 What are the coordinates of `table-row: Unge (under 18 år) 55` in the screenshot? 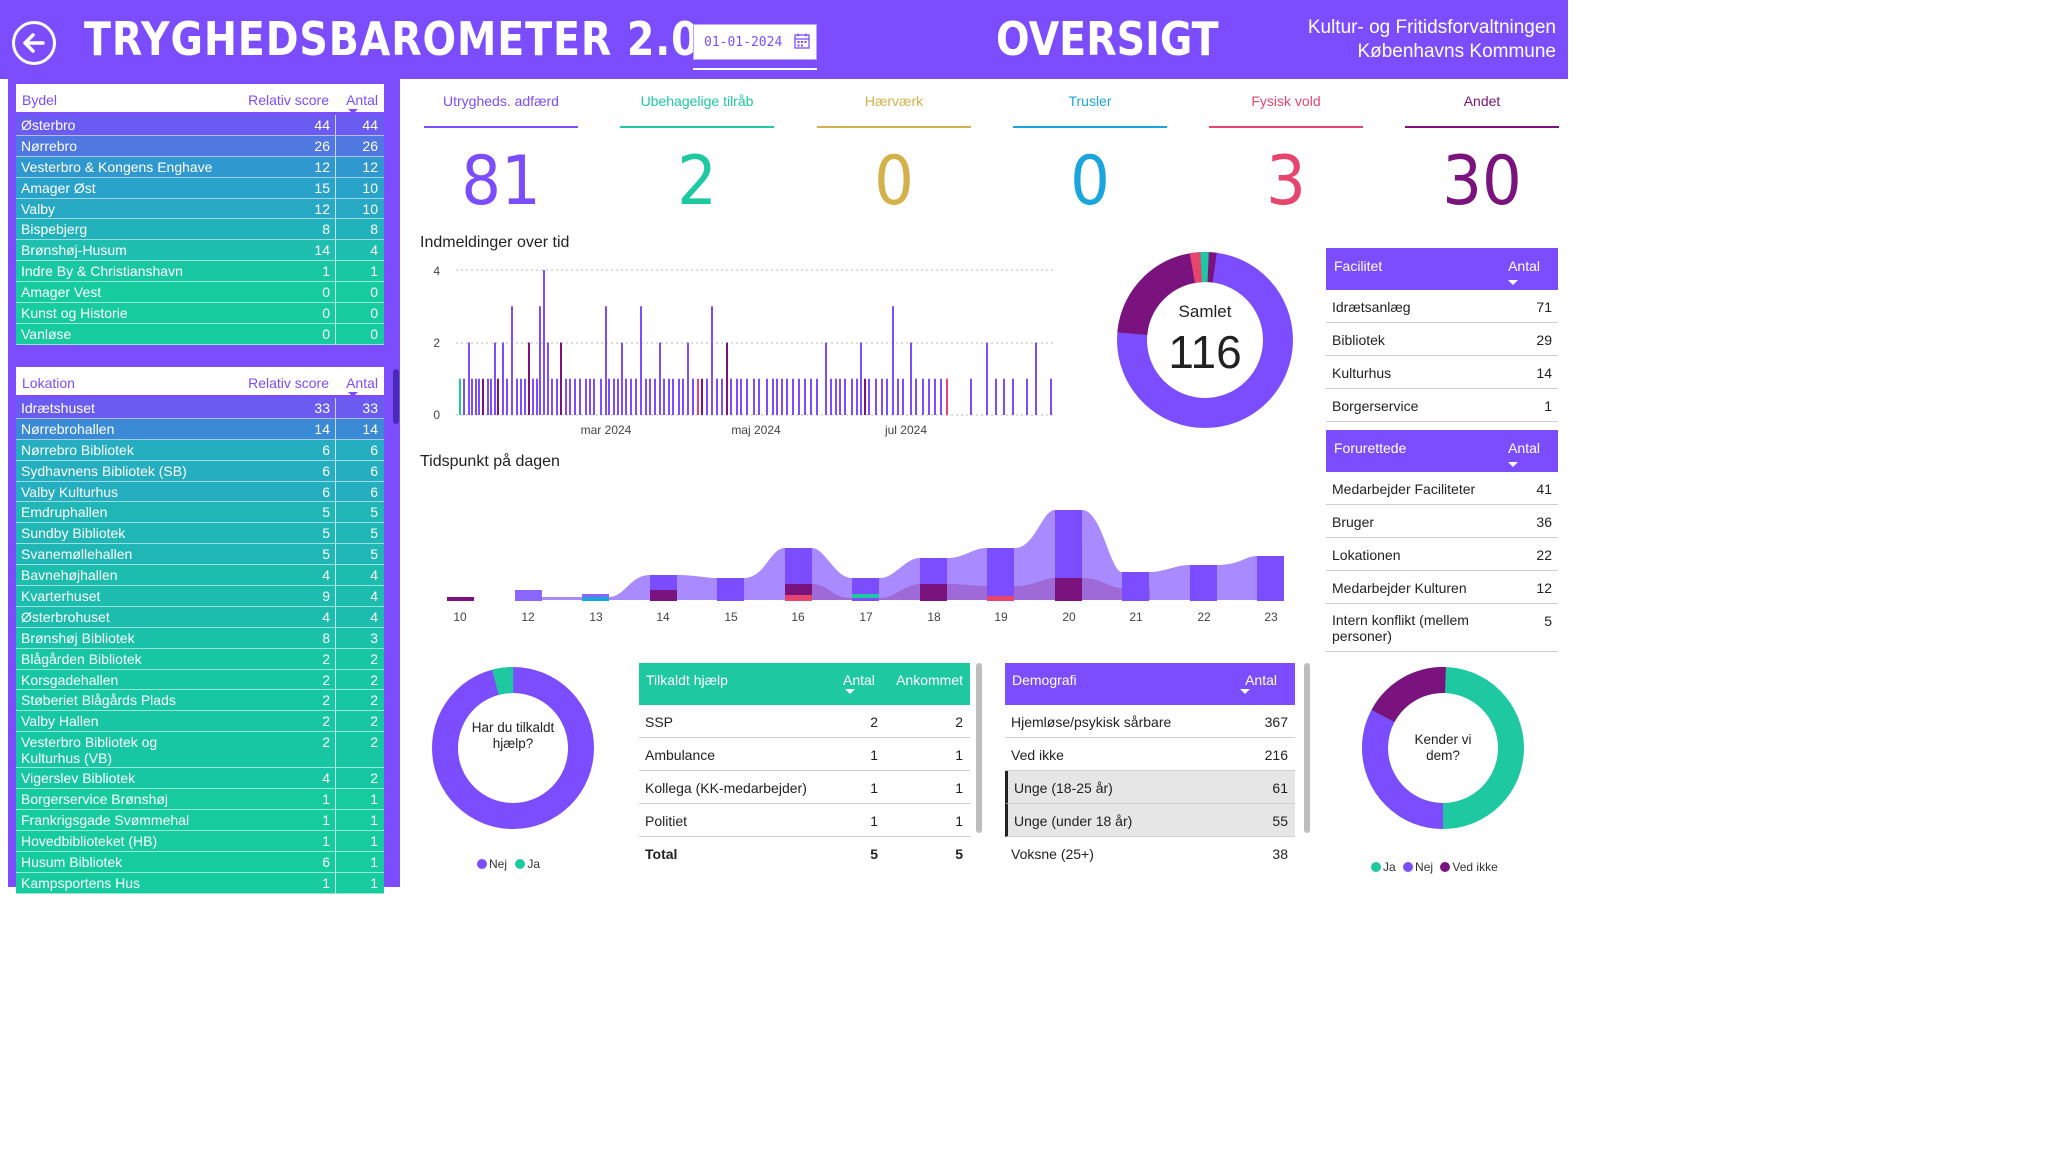 It's located at (1150, 820).